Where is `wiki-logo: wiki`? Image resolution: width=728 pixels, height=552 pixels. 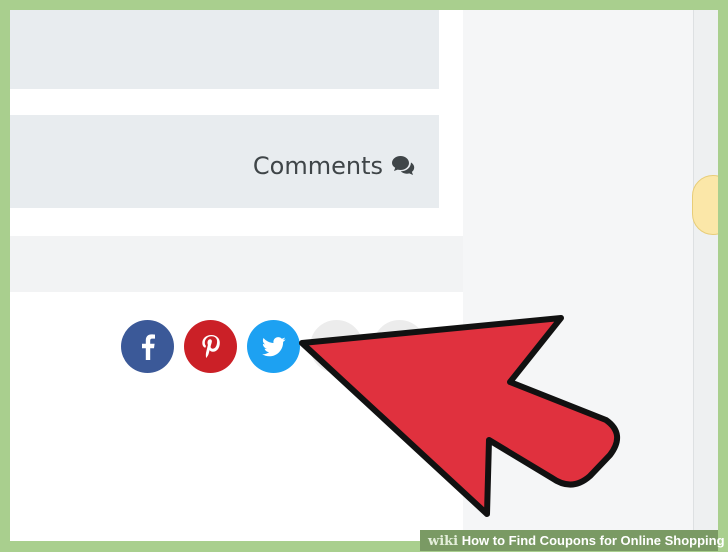
wiki-logo: wiki is located at coordinates (443, 541).